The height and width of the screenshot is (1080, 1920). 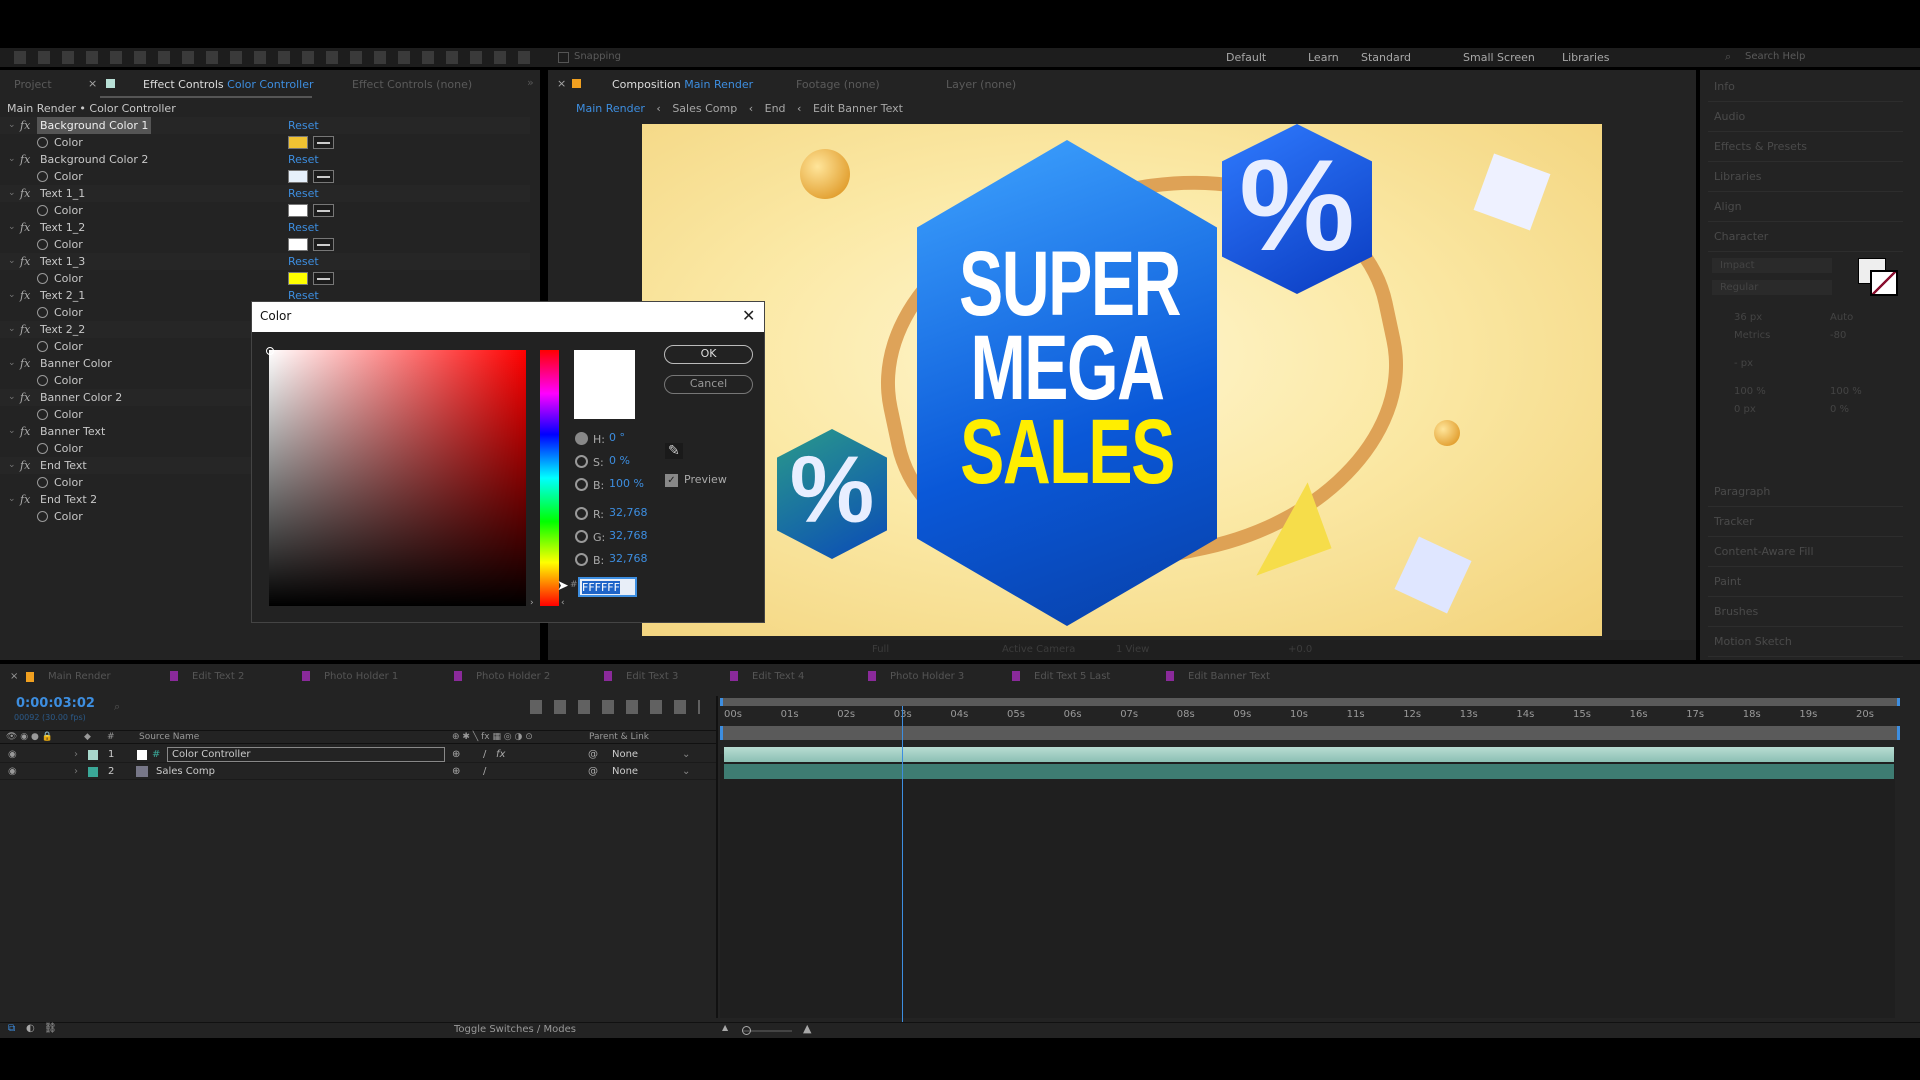 I want to click on timeline-switch-icons, so click(x=615, y=707).